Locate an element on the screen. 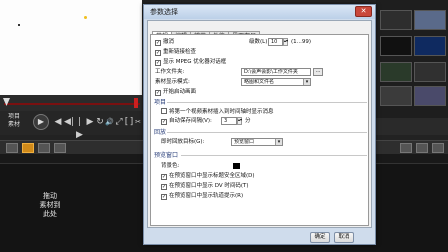 The image size is (448, 252). previous-frame-button: ◀| is located at coordinates (69, 122).